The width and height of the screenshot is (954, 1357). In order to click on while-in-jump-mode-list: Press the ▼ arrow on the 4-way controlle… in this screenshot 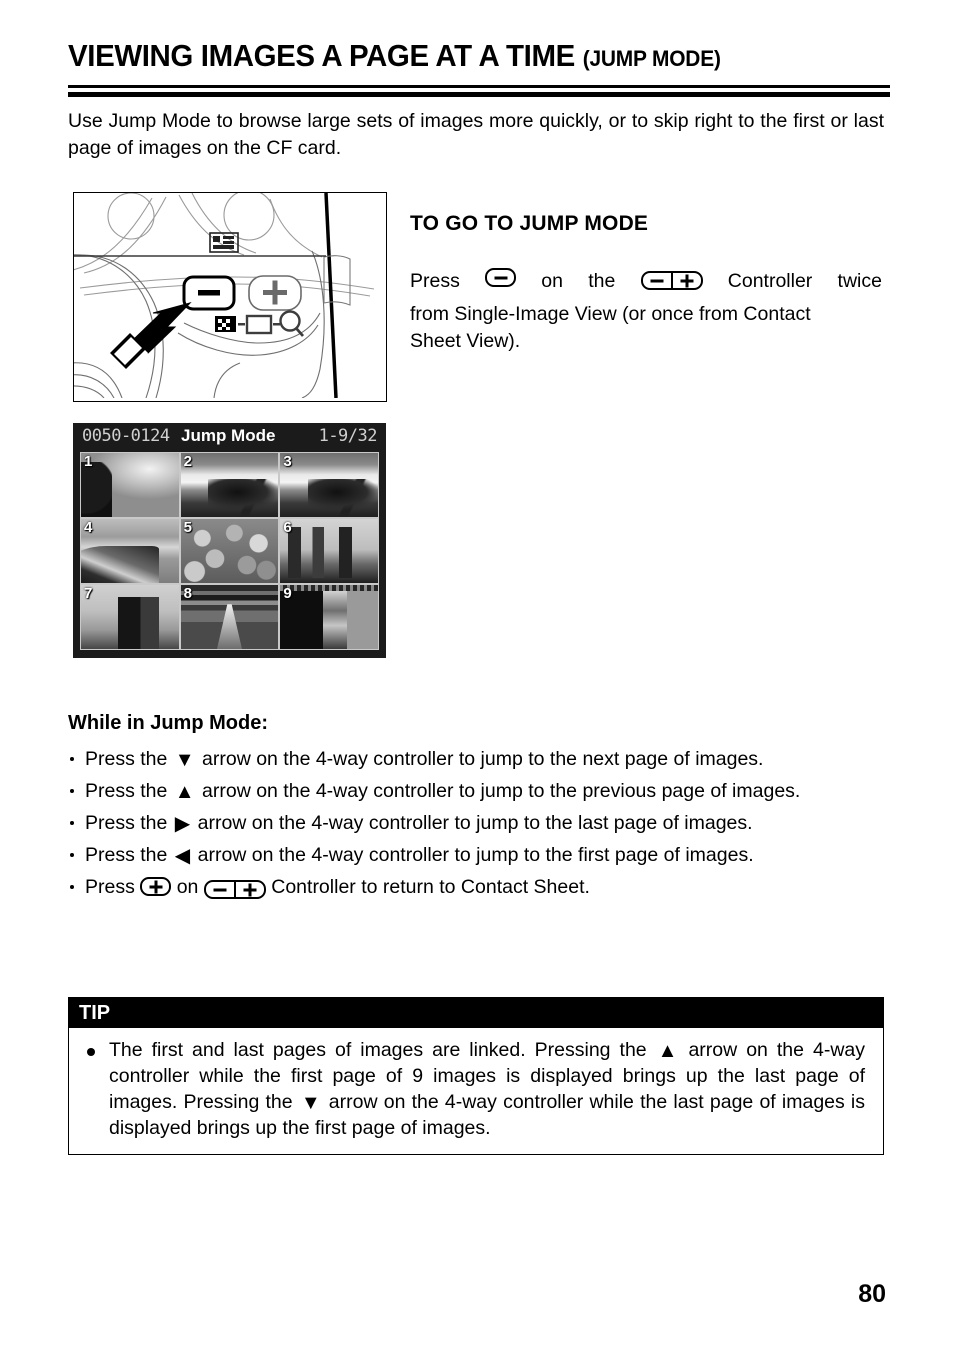, I will do `click(476, 828)`.